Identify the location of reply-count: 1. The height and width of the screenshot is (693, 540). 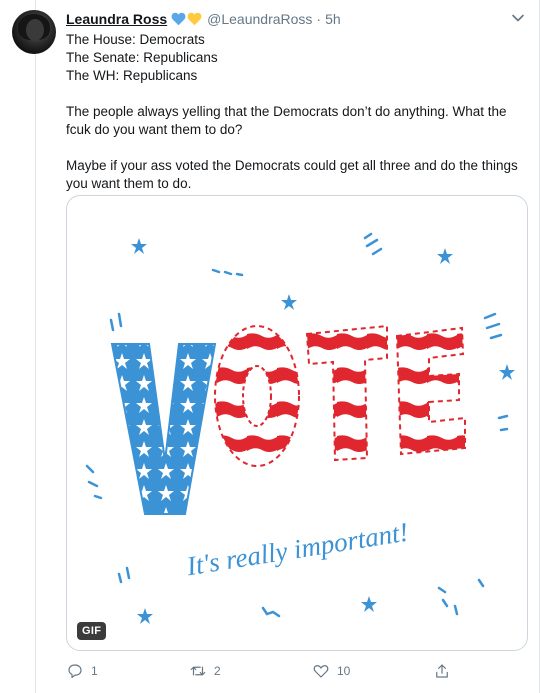
(94, 671).